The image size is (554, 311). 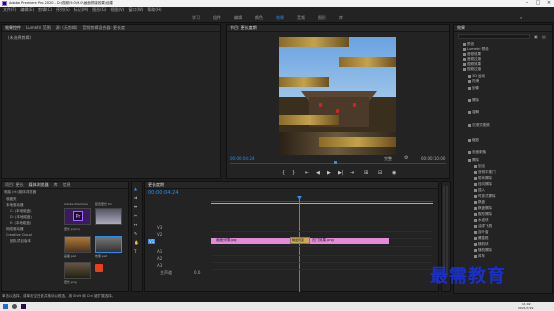 What do you see at coordinates (217, 18) in the screenshot?
I see `workspace-assembly: 组件` at bounding box center [217, 18].